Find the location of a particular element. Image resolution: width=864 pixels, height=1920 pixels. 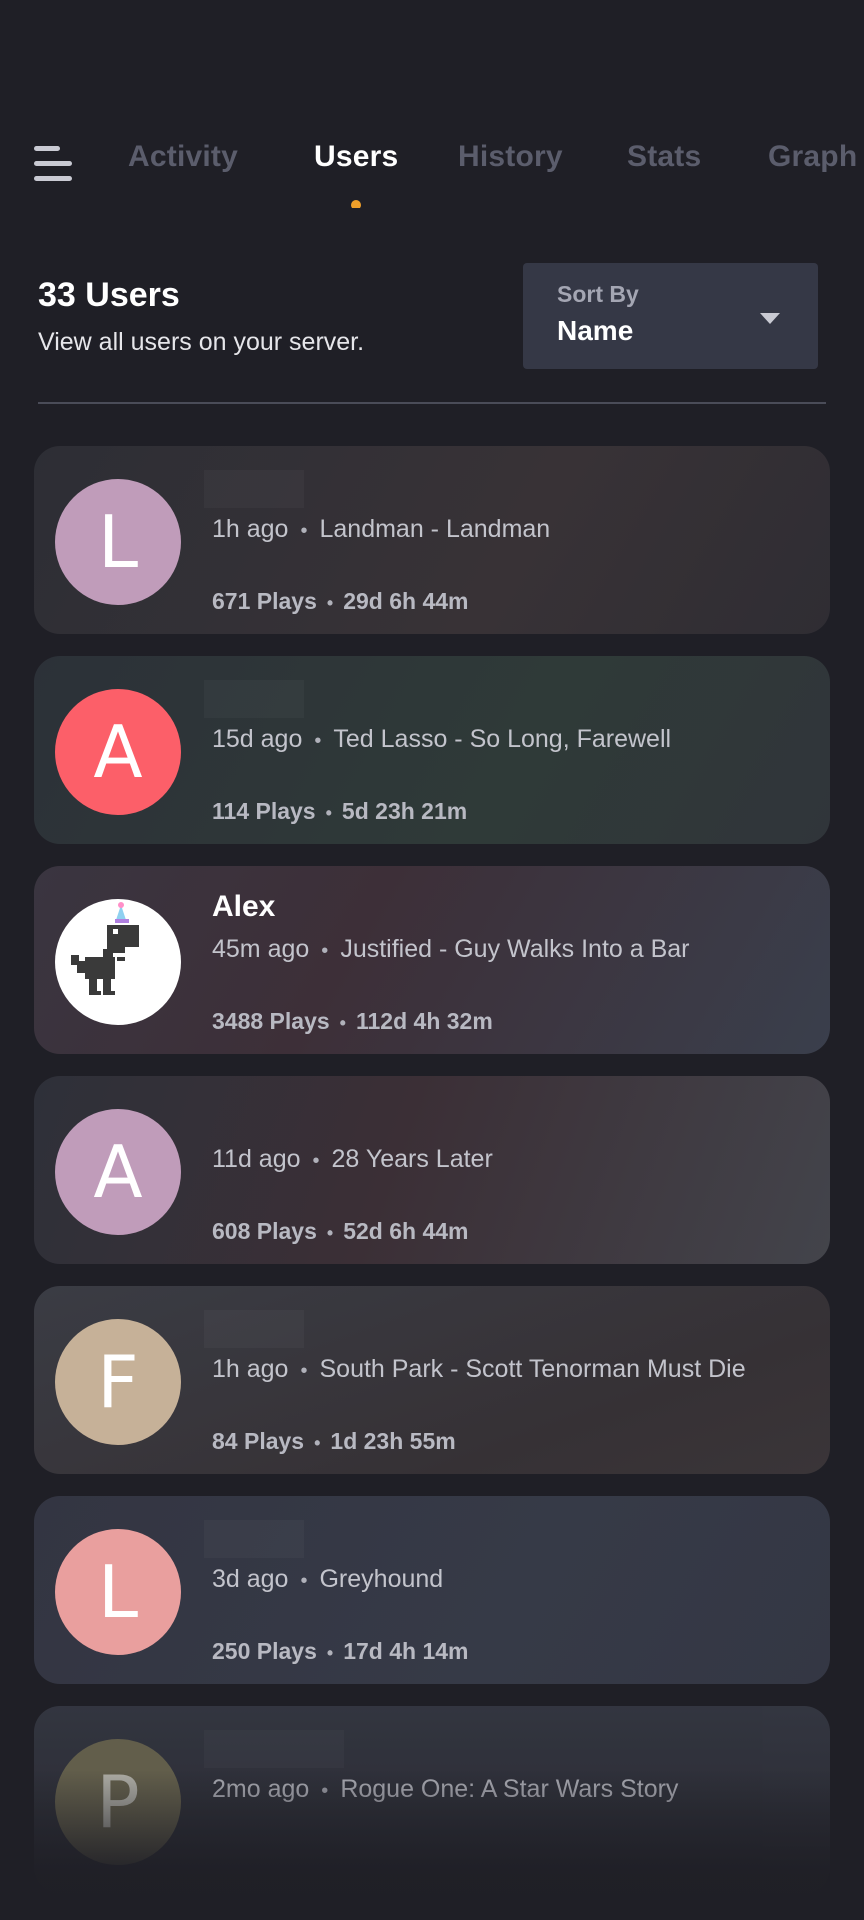

watch-duration: 5d 23h 21m is located at coordinates (404, 811).